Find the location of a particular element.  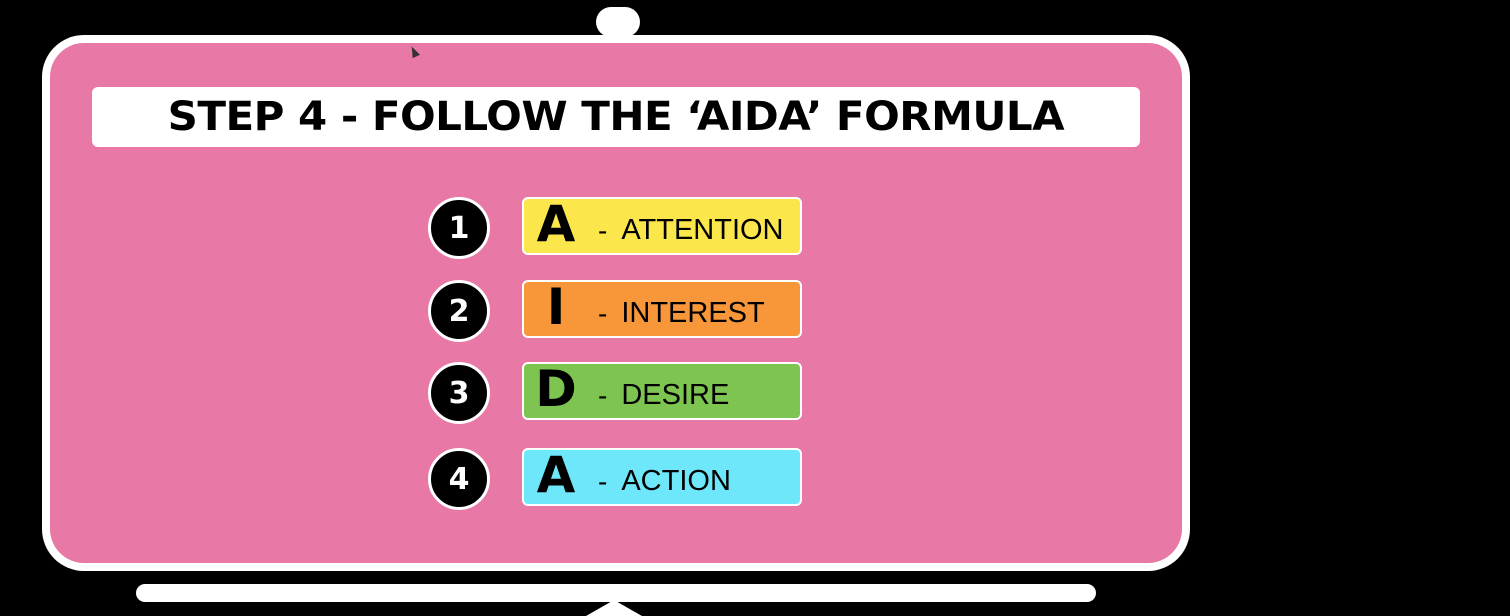

step-number-badge: 2 is located at coordinates (459, 311).